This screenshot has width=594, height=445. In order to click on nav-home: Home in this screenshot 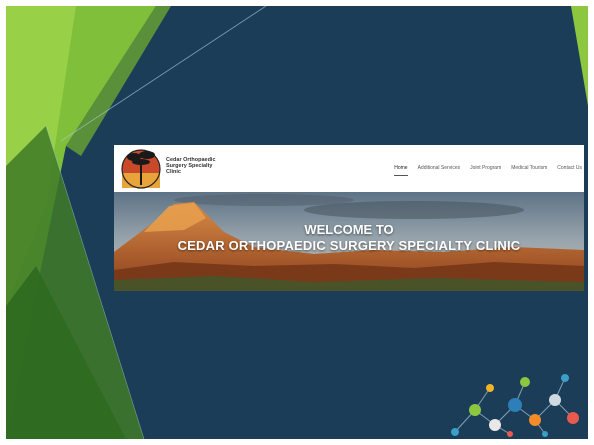, I will do `click(401, 170)`.